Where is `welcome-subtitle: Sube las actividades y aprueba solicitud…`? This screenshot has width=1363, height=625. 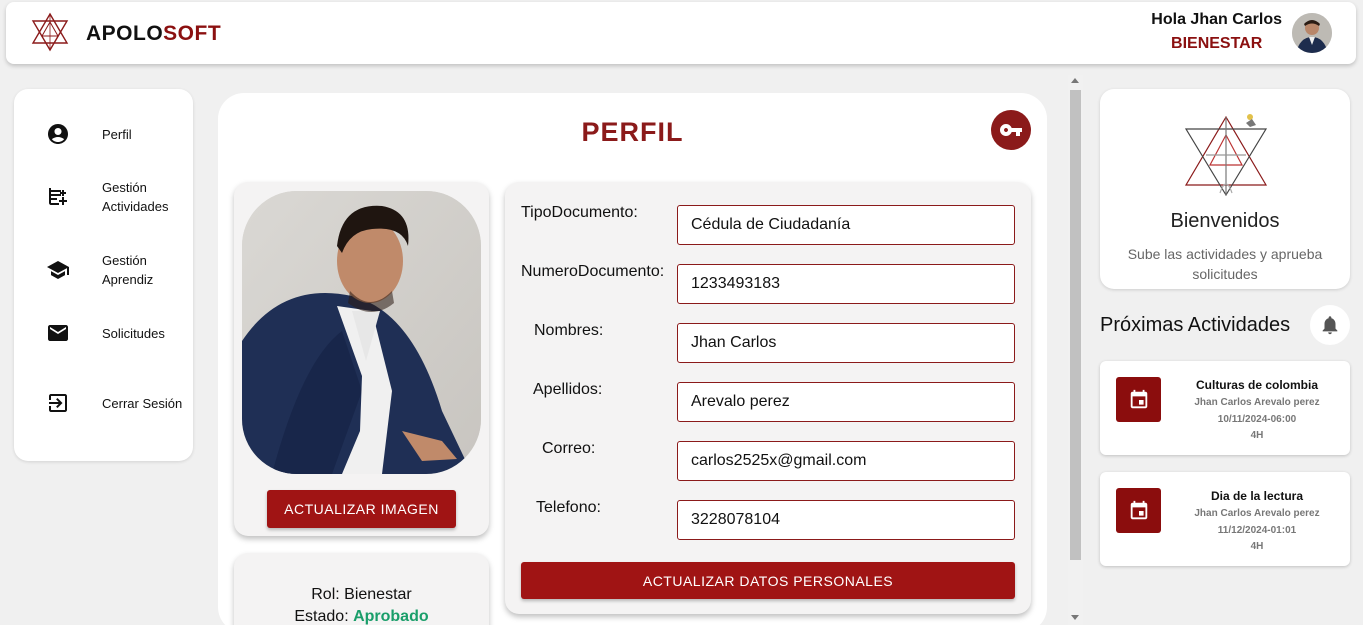 welcome-subtitle: Sube las actividades y aprueba solicitud… is located at coordinates (1225, 264).